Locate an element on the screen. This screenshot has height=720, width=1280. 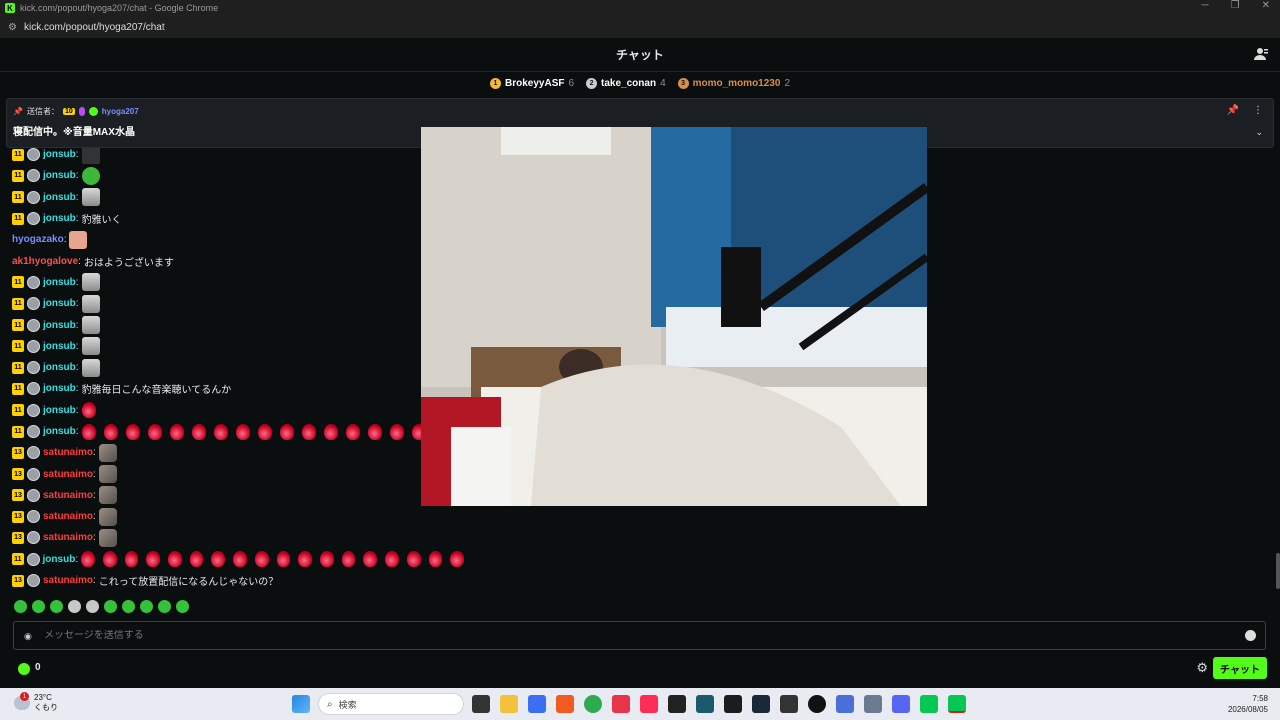
send-chat-button: チャット is located at coordinates (1240, 668).